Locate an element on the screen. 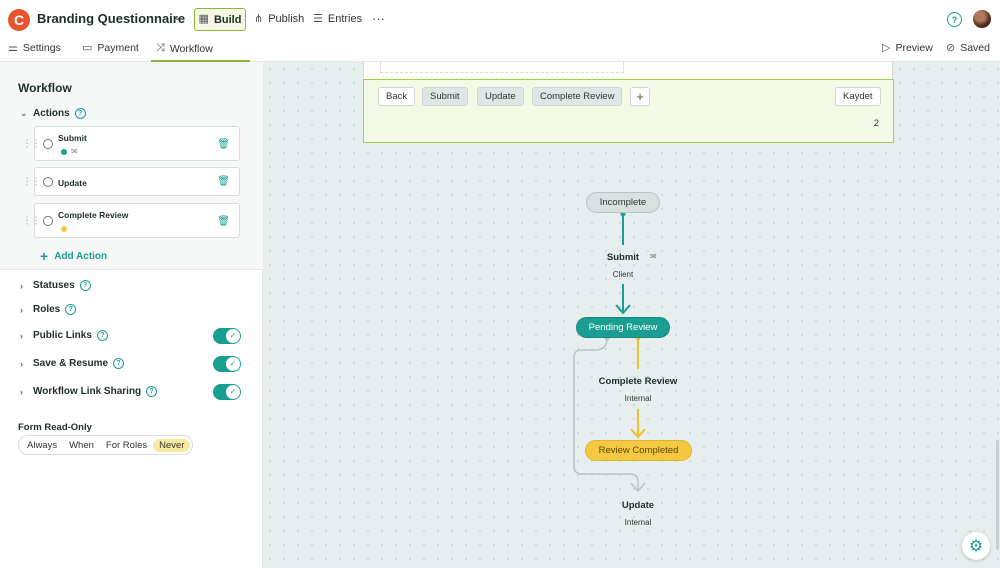 Image resolution: width=1000 pixels, height=568 pixels. action-name: Update is located at coordinates (72, 183).